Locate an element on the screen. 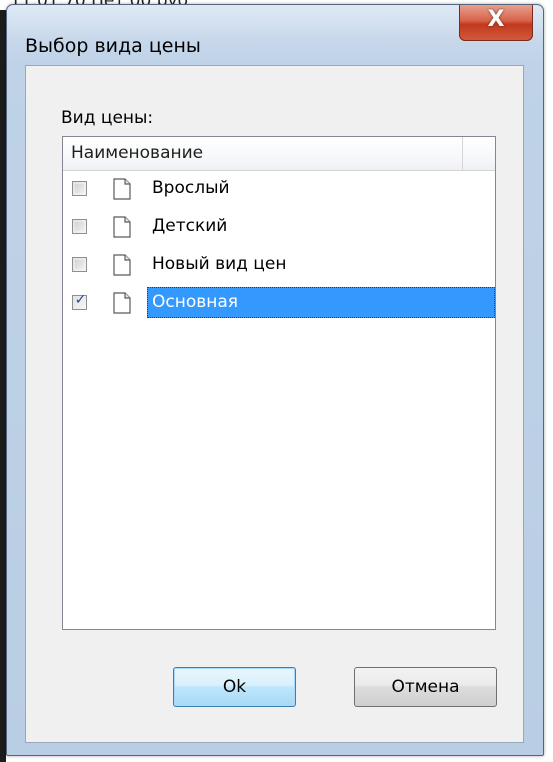 Image resolution: width=553 pixels, height=762 pixels. list-header: Наименование is located at coordinates (279, 154).